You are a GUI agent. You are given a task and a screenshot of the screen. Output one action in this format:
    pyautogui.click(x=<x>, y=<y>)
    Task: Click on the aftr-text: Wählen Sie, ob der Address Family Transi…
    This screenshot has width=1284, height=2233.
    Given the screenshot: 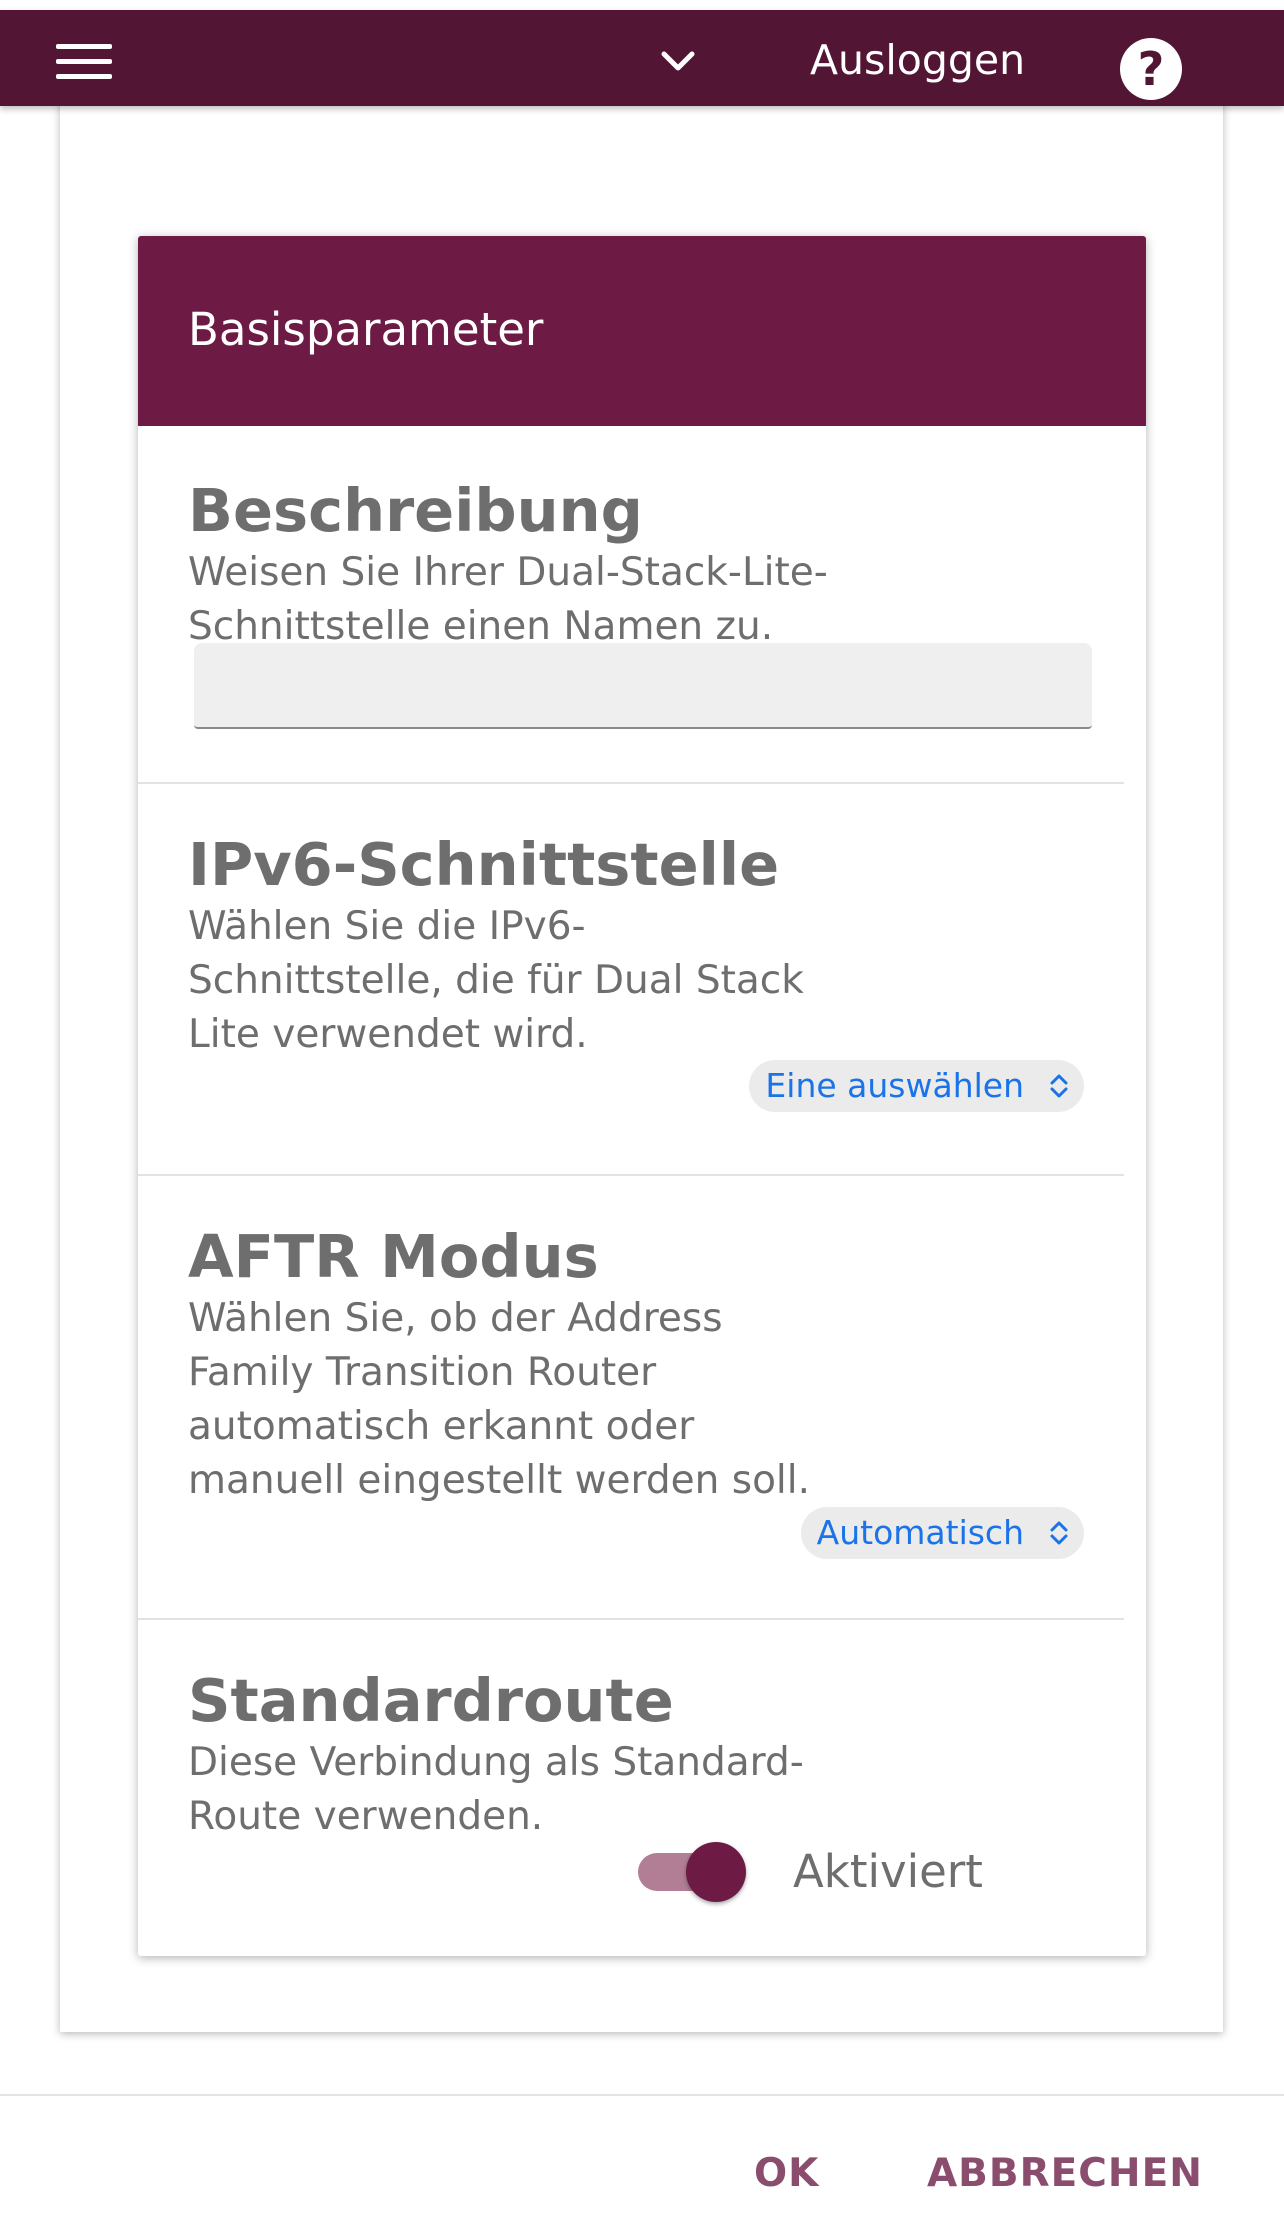 What is the action you would take?
    pyautogui.click(x=499, y=1399)
    